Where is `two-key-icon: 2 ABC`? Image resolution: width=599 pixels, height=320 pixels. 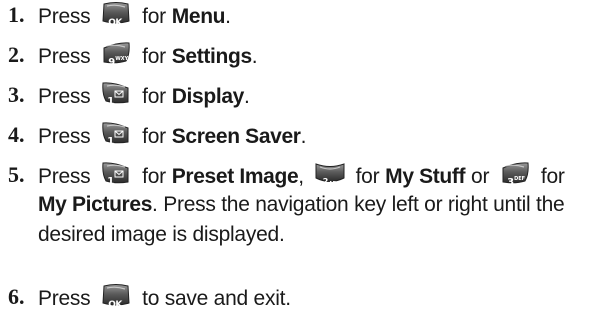 two-key-icon: 2 ABC is located at coordinates (330, 173).